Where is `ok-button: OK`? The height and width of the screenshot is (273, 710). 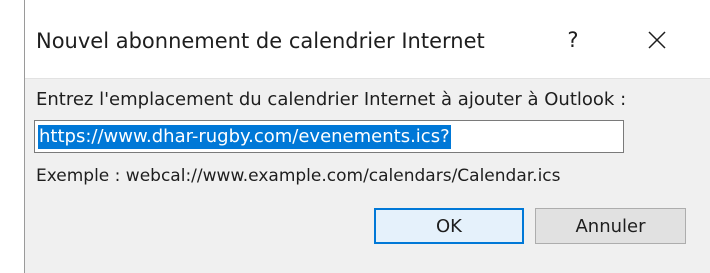 ok-button: OK is located at coordinates (449, 226).